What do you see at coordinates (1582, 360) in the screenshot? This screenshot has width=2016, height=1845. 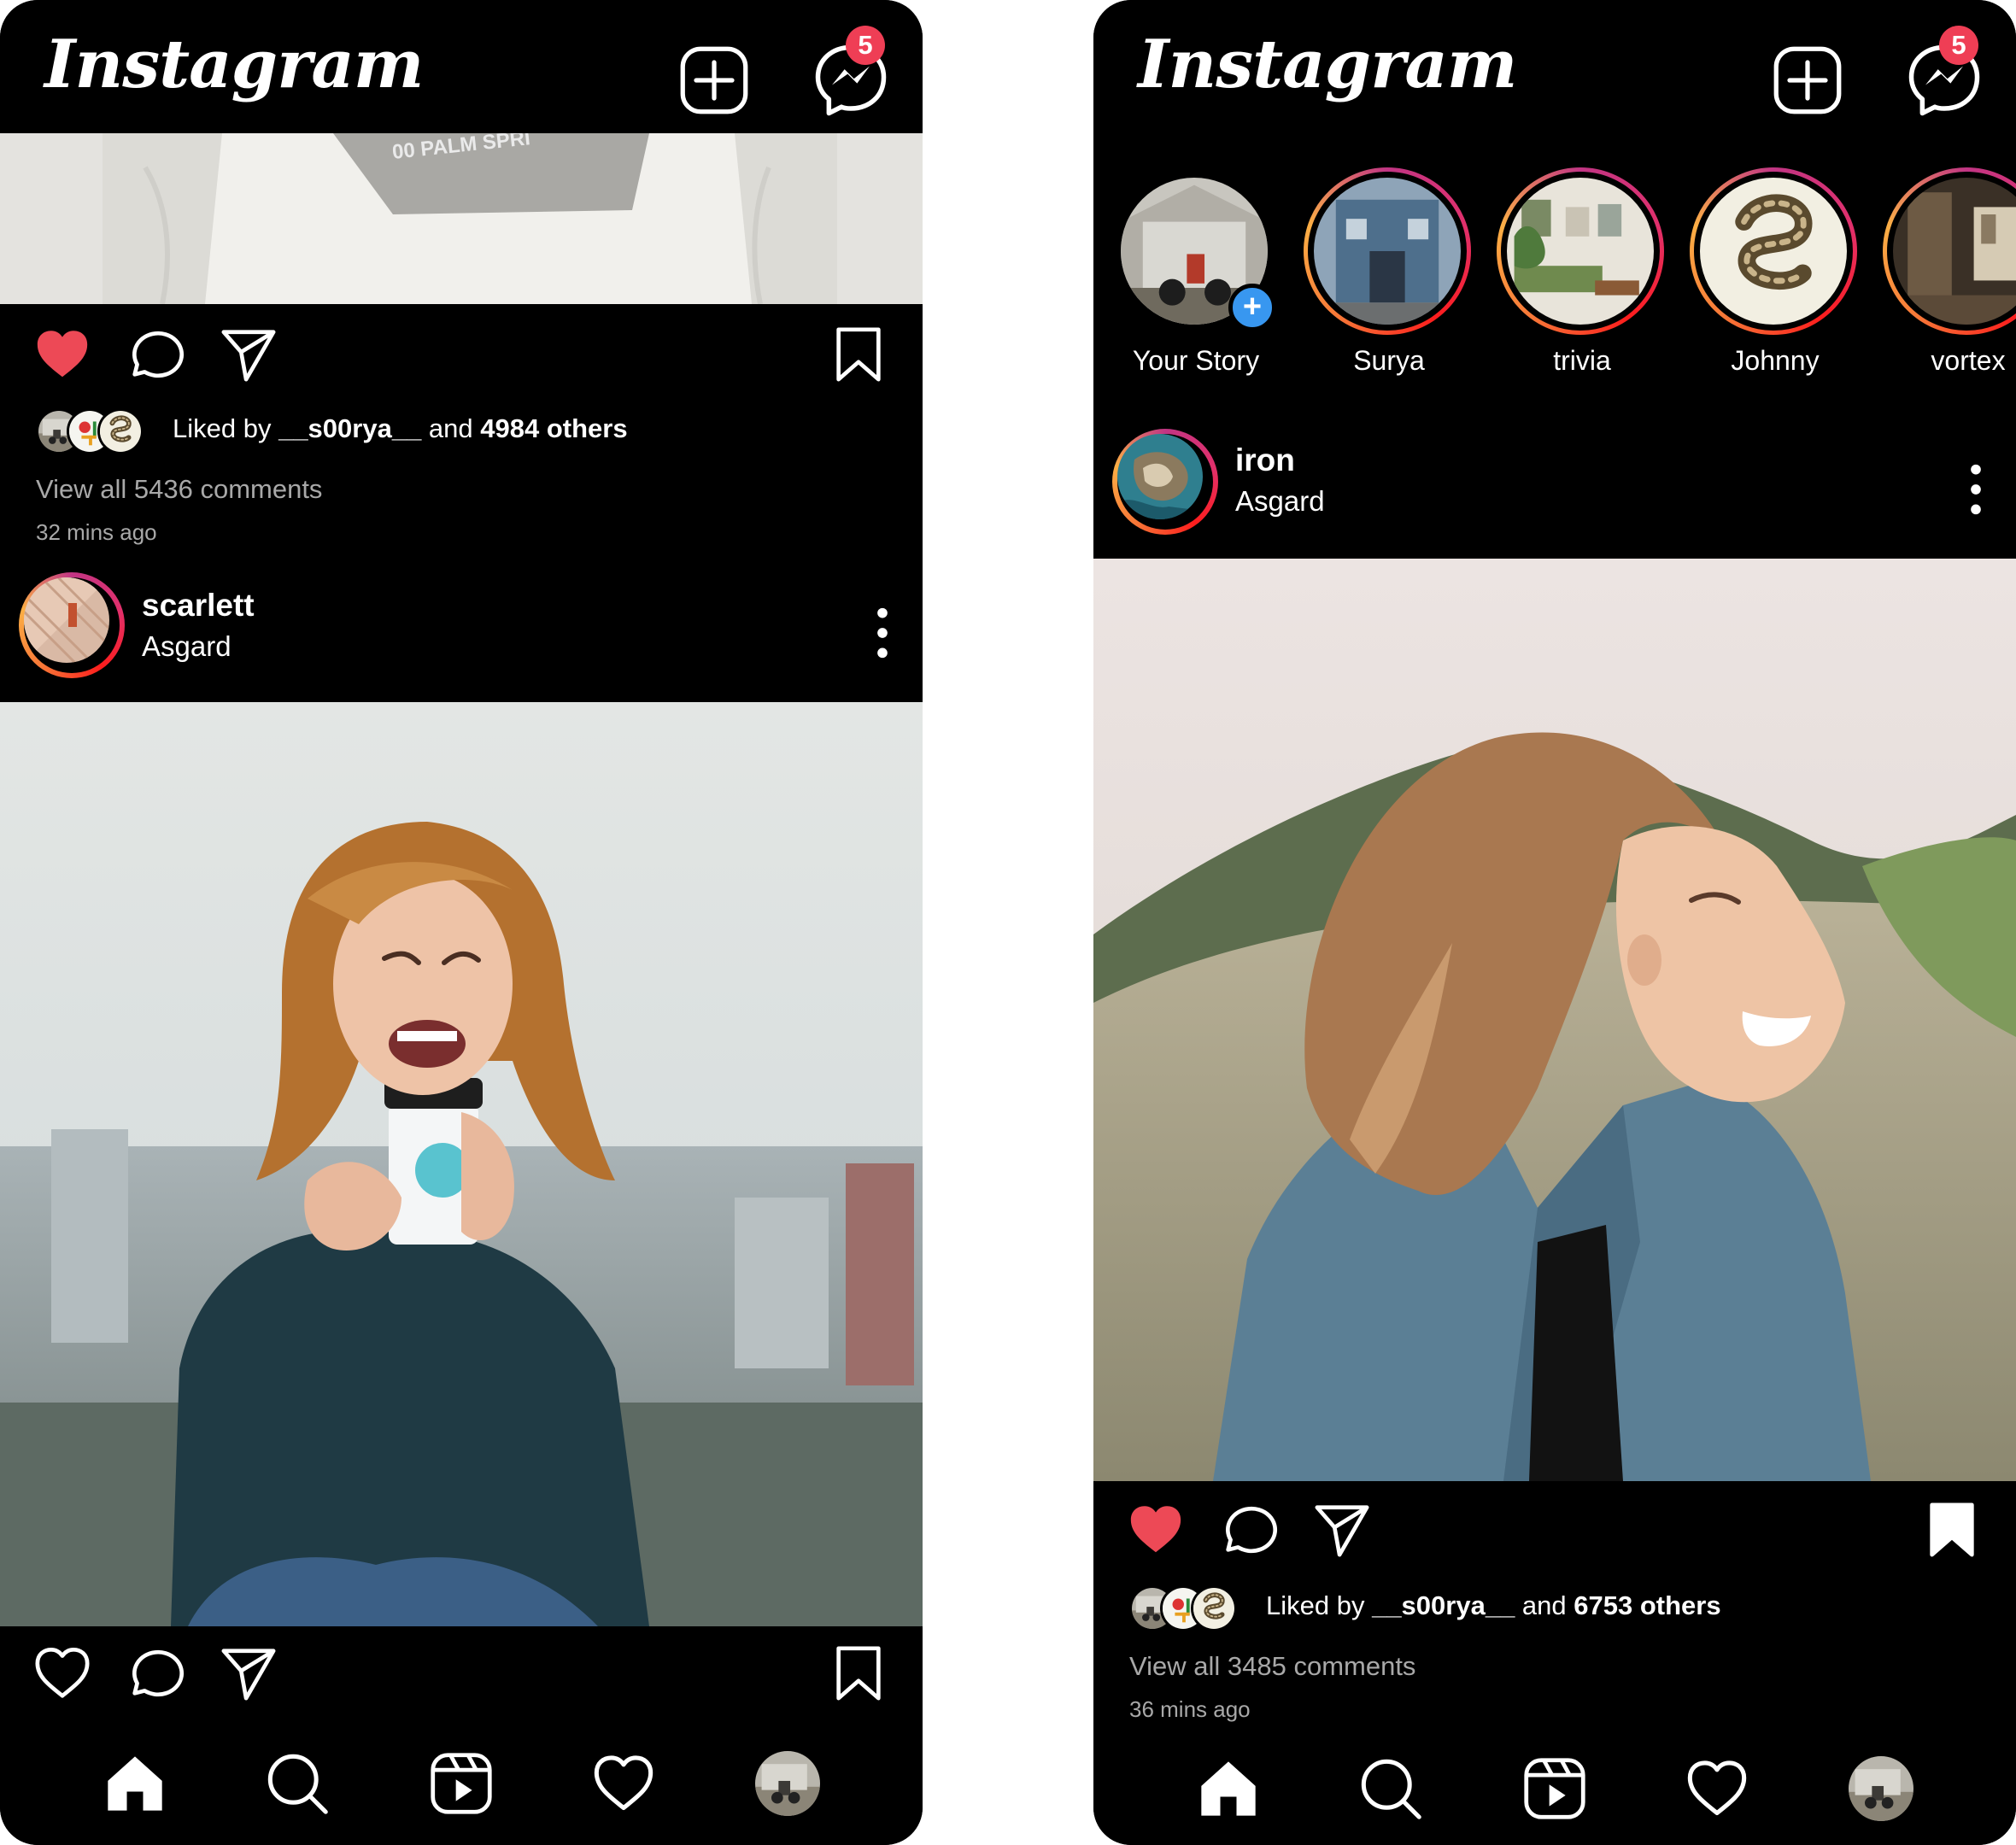 I see `story-label: trivia` at bounding box center [1582, 360].